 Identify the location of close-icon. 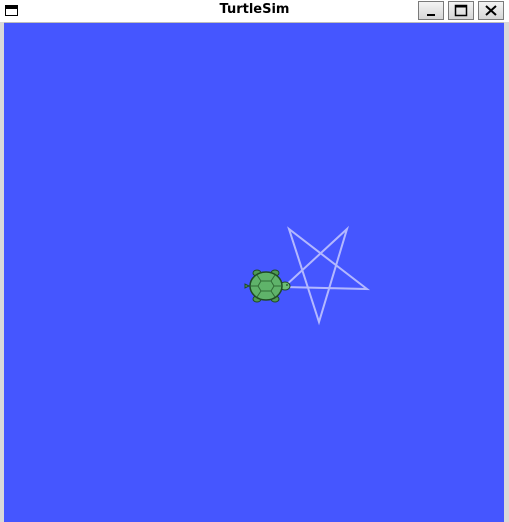
(491, 10).